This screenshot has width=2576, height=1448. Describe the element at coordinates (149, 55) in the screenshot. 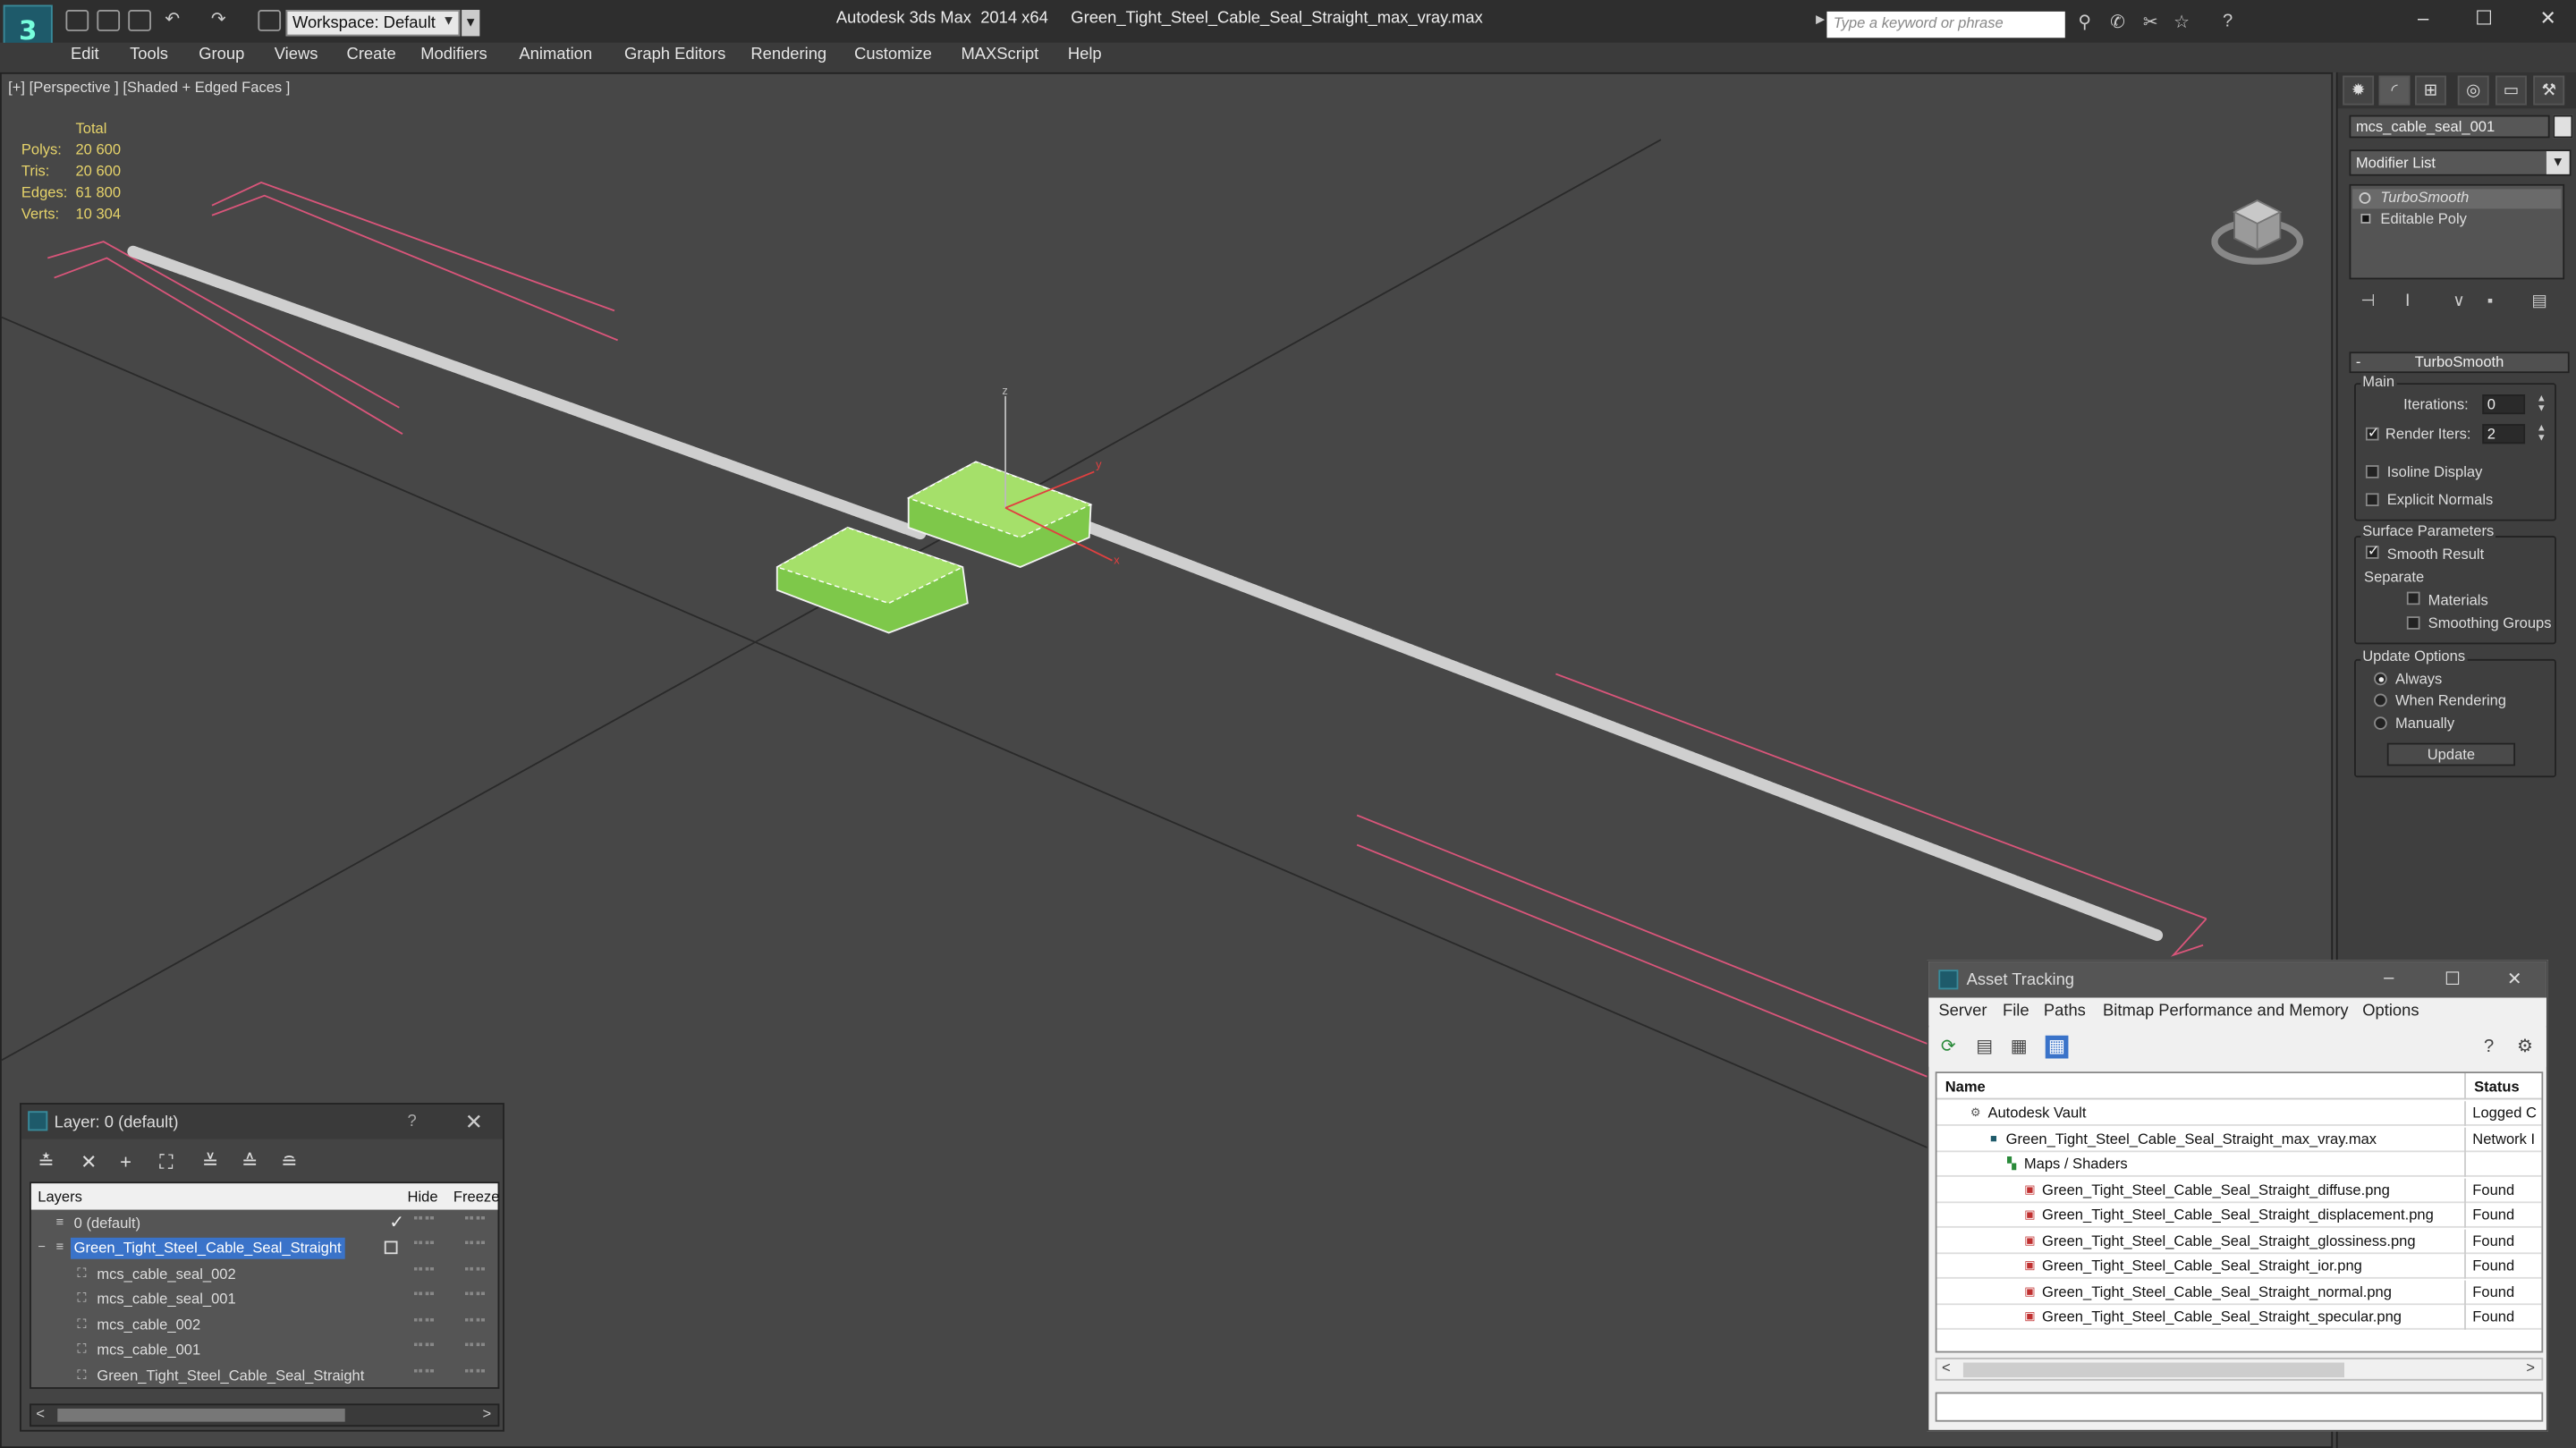

I see `menu-tools: Tools` at that location.